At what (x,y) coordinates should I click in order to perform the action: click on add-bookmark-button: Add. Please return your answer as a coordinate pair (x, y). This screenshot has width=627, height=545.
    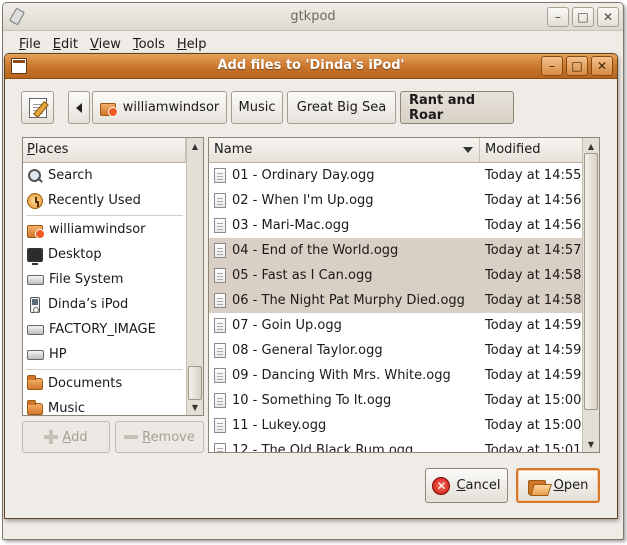
    Looking at the image, I should click on (66, 437).